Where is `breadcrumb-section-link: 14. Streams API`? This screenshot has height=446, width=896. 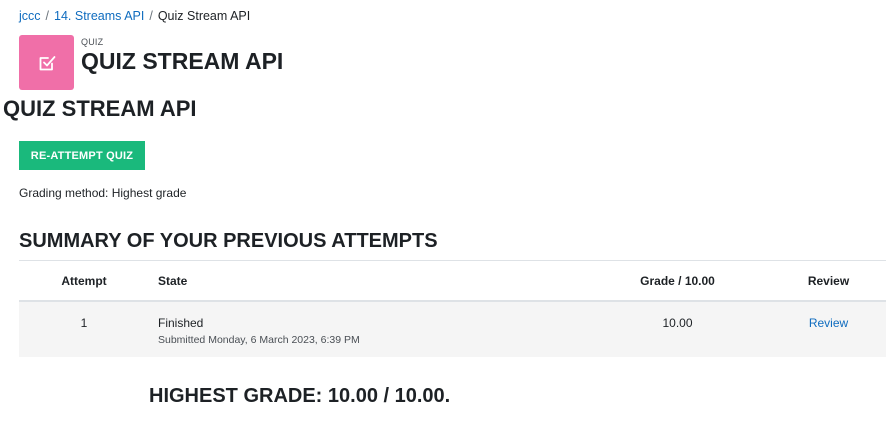
breadcrumb-section-link: 14. Streams API is located at coordinates (99, 16).